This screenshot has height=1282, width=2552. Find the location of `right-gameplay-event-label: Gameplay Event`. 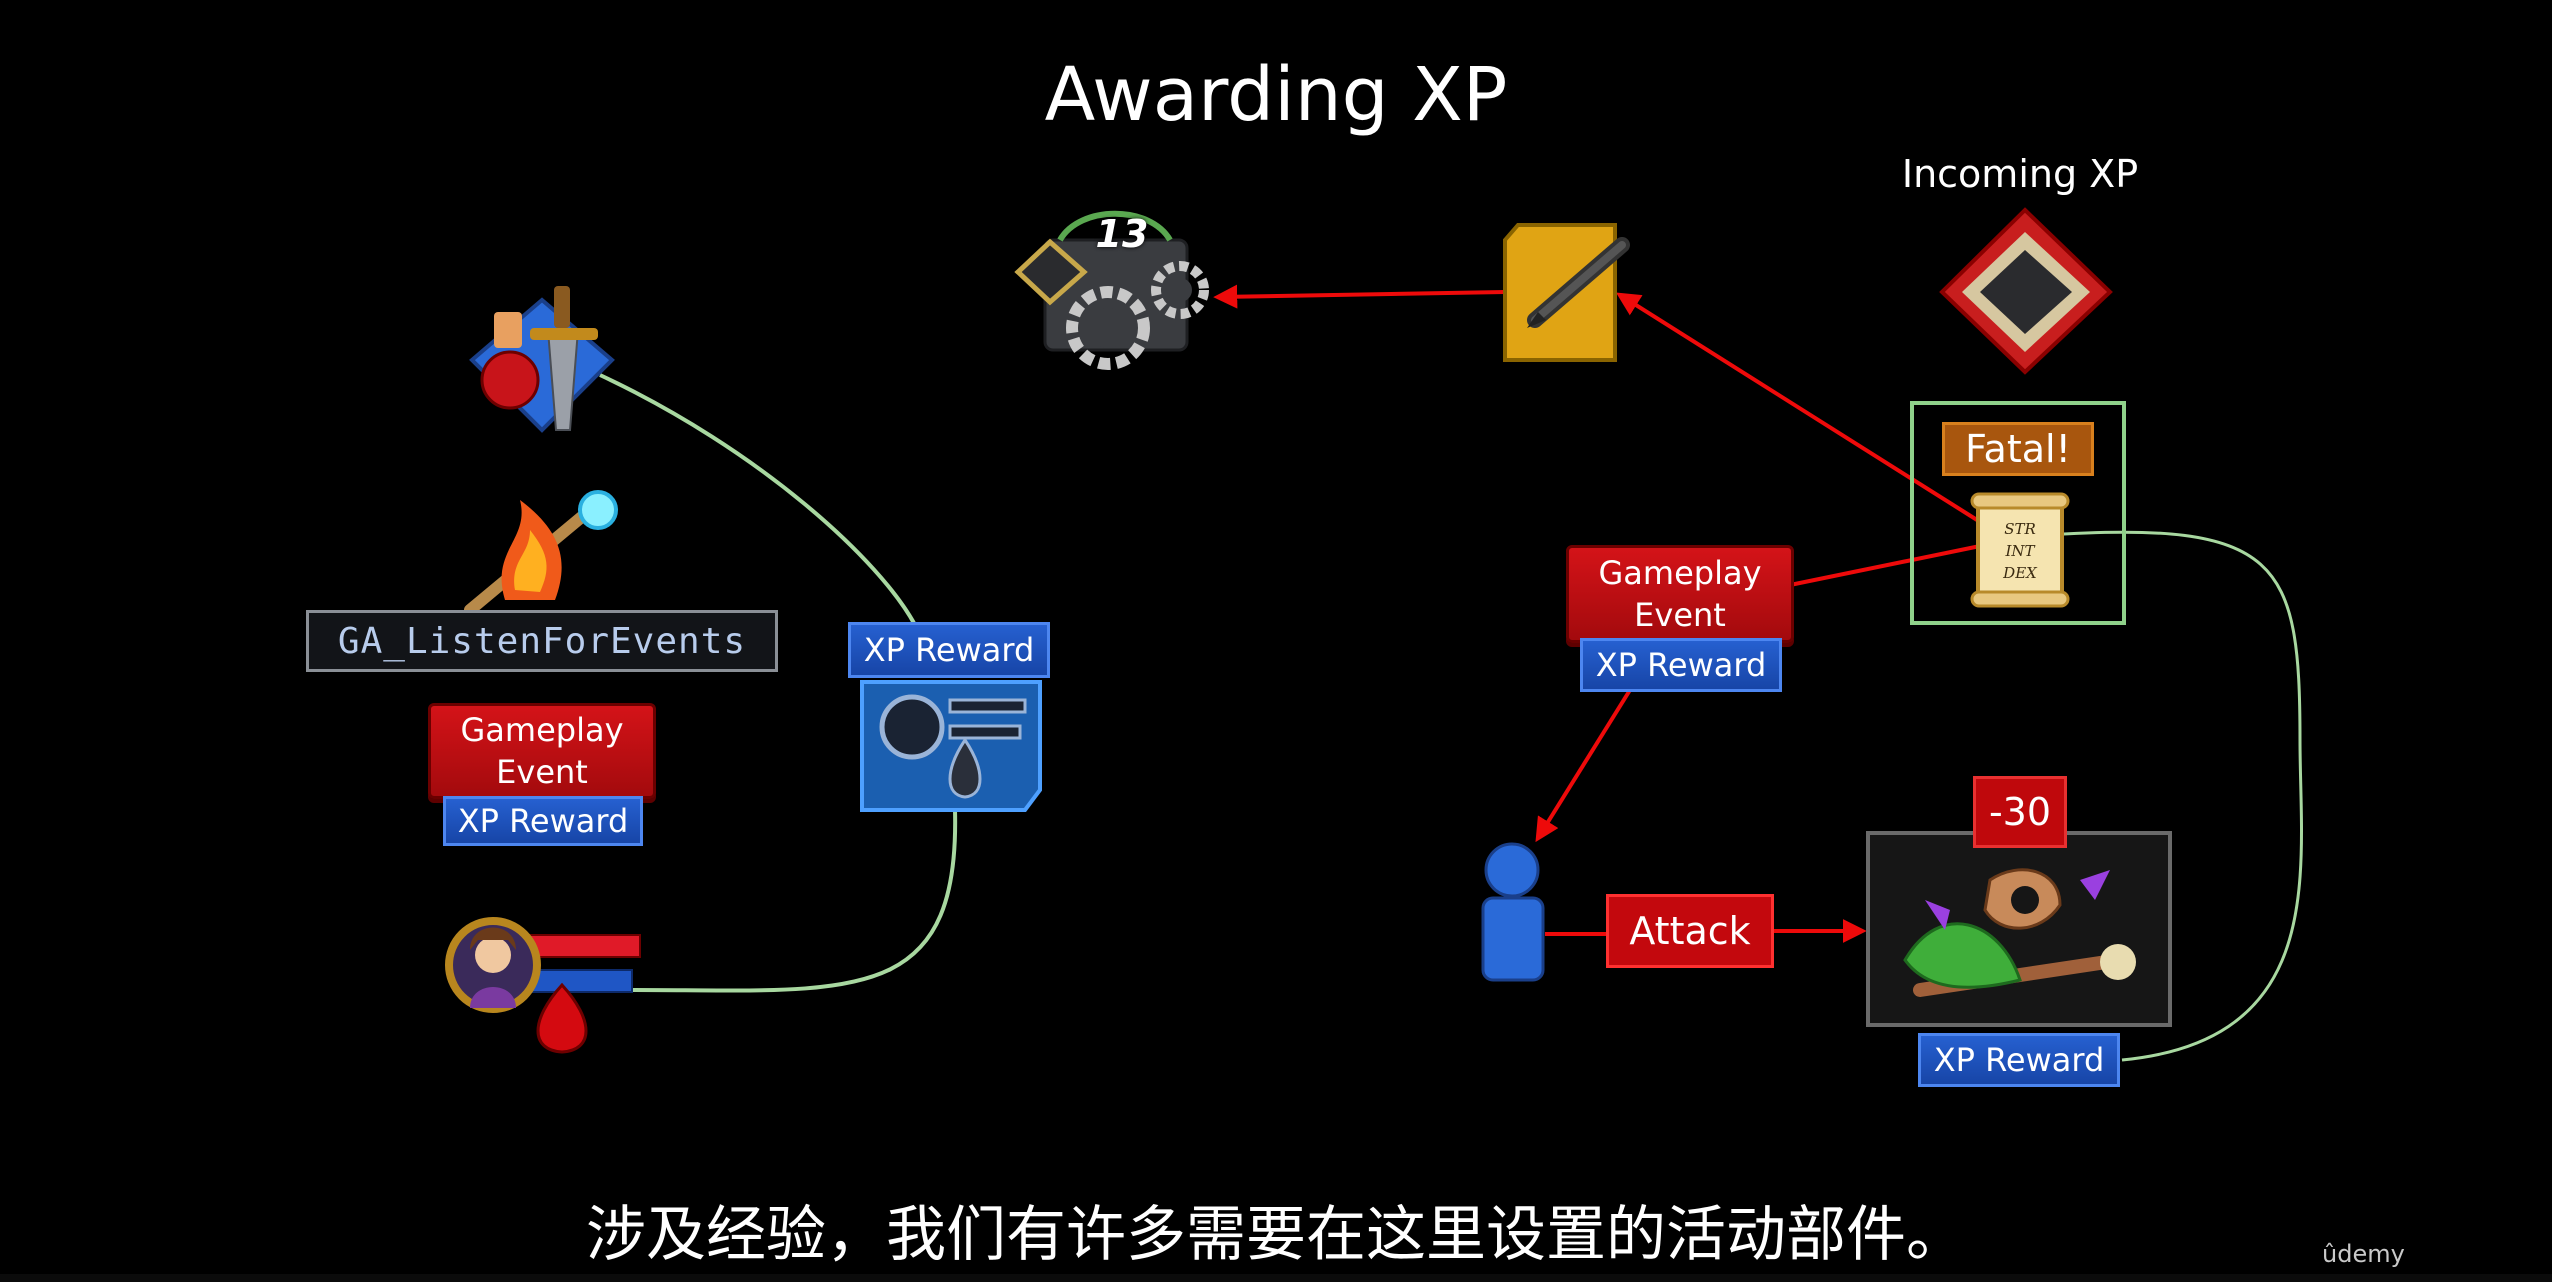

right-gameplay-event-label: Gameplay Event is located at coordinates (1680, 594).